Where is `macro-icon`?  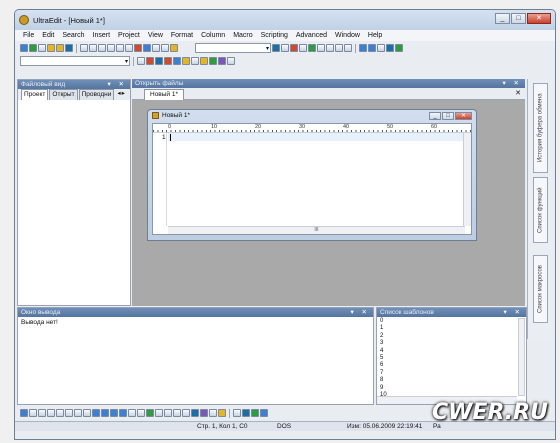 macro-icon is located at coordinates (213, 61).